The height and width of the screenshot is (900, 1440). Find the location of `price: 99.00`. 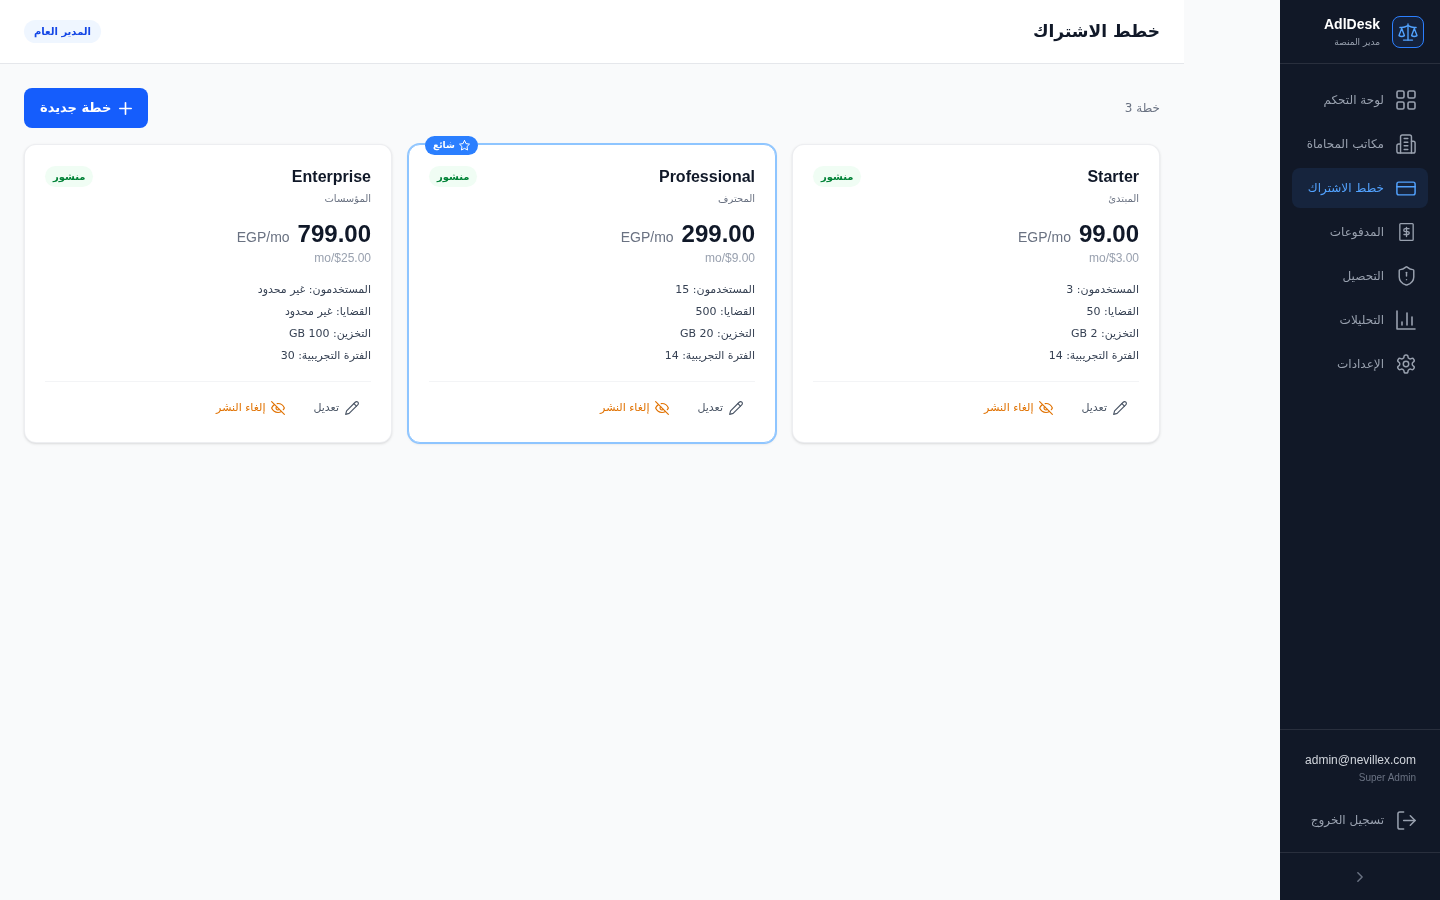

price: 99.00 is located at coordinates (1108, 234).